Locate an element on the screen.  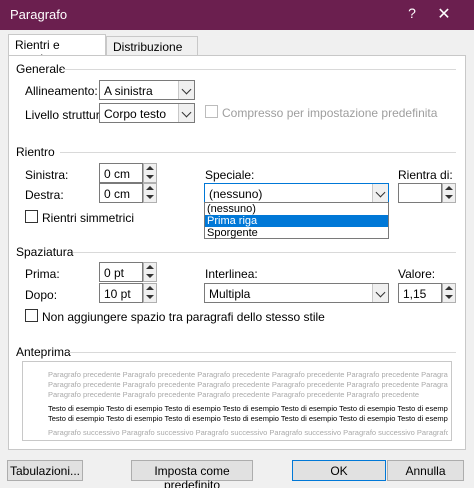
right-indent-input: 0 cm is located at coordinates (121, 193).